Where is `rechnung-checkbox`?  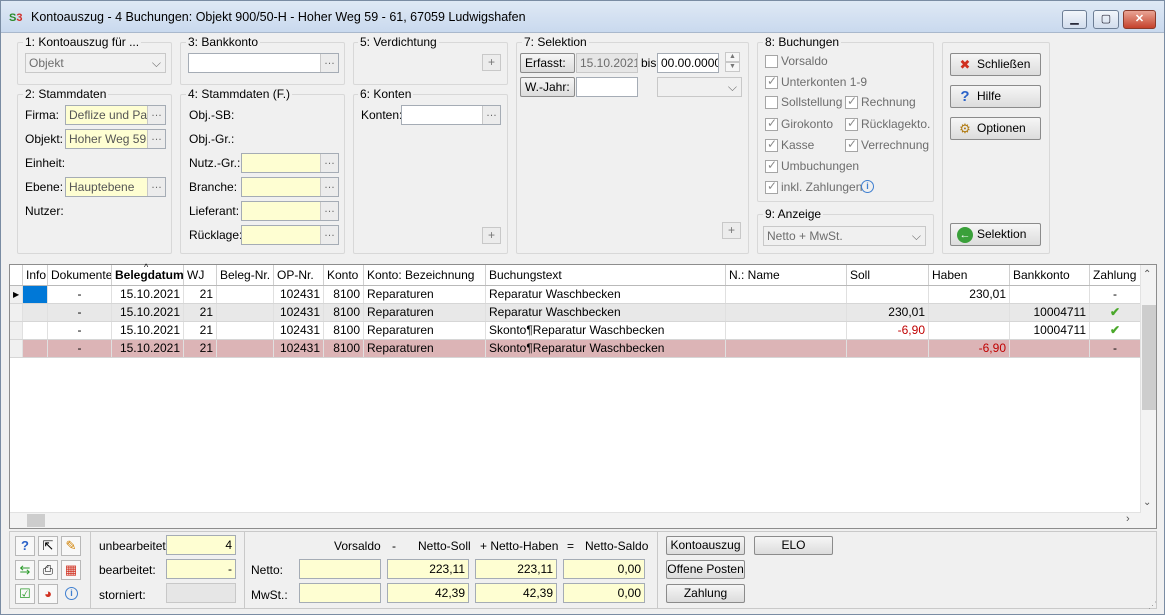
rechnung-checkbox is located at coordinates (851, 101).